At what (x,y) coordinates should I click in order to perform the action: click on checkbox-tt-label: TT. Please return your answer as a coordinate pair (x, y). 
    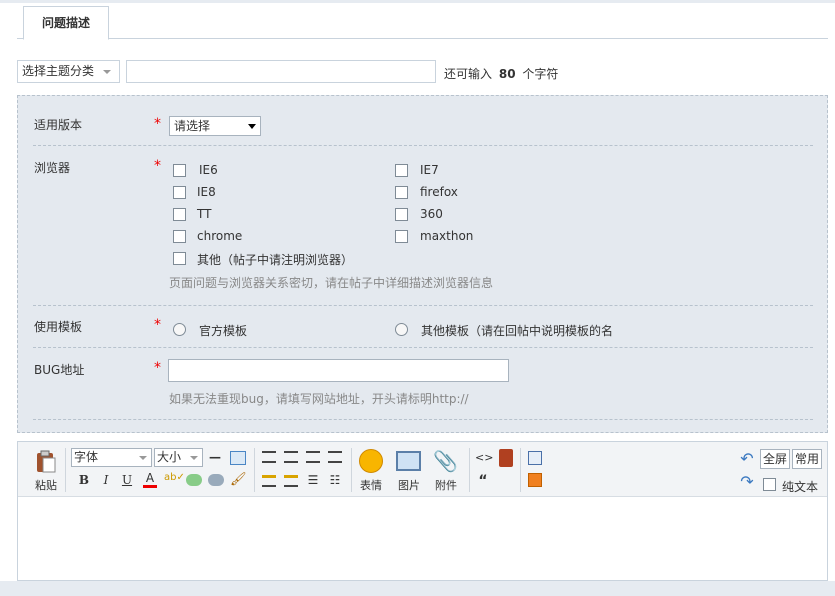
    Looking at the image, I should click on (204, 214).